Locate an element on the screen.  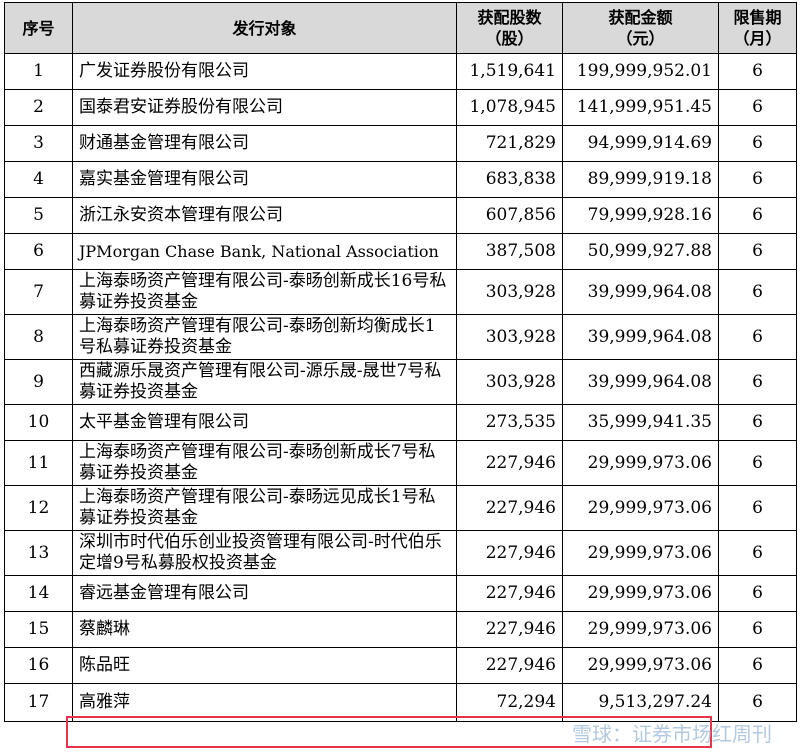
cell-investor: 上海泰旸资产管理有限公司-泰旸创新成长16号私募证券投资基金 is located at coordinates (264, 292).